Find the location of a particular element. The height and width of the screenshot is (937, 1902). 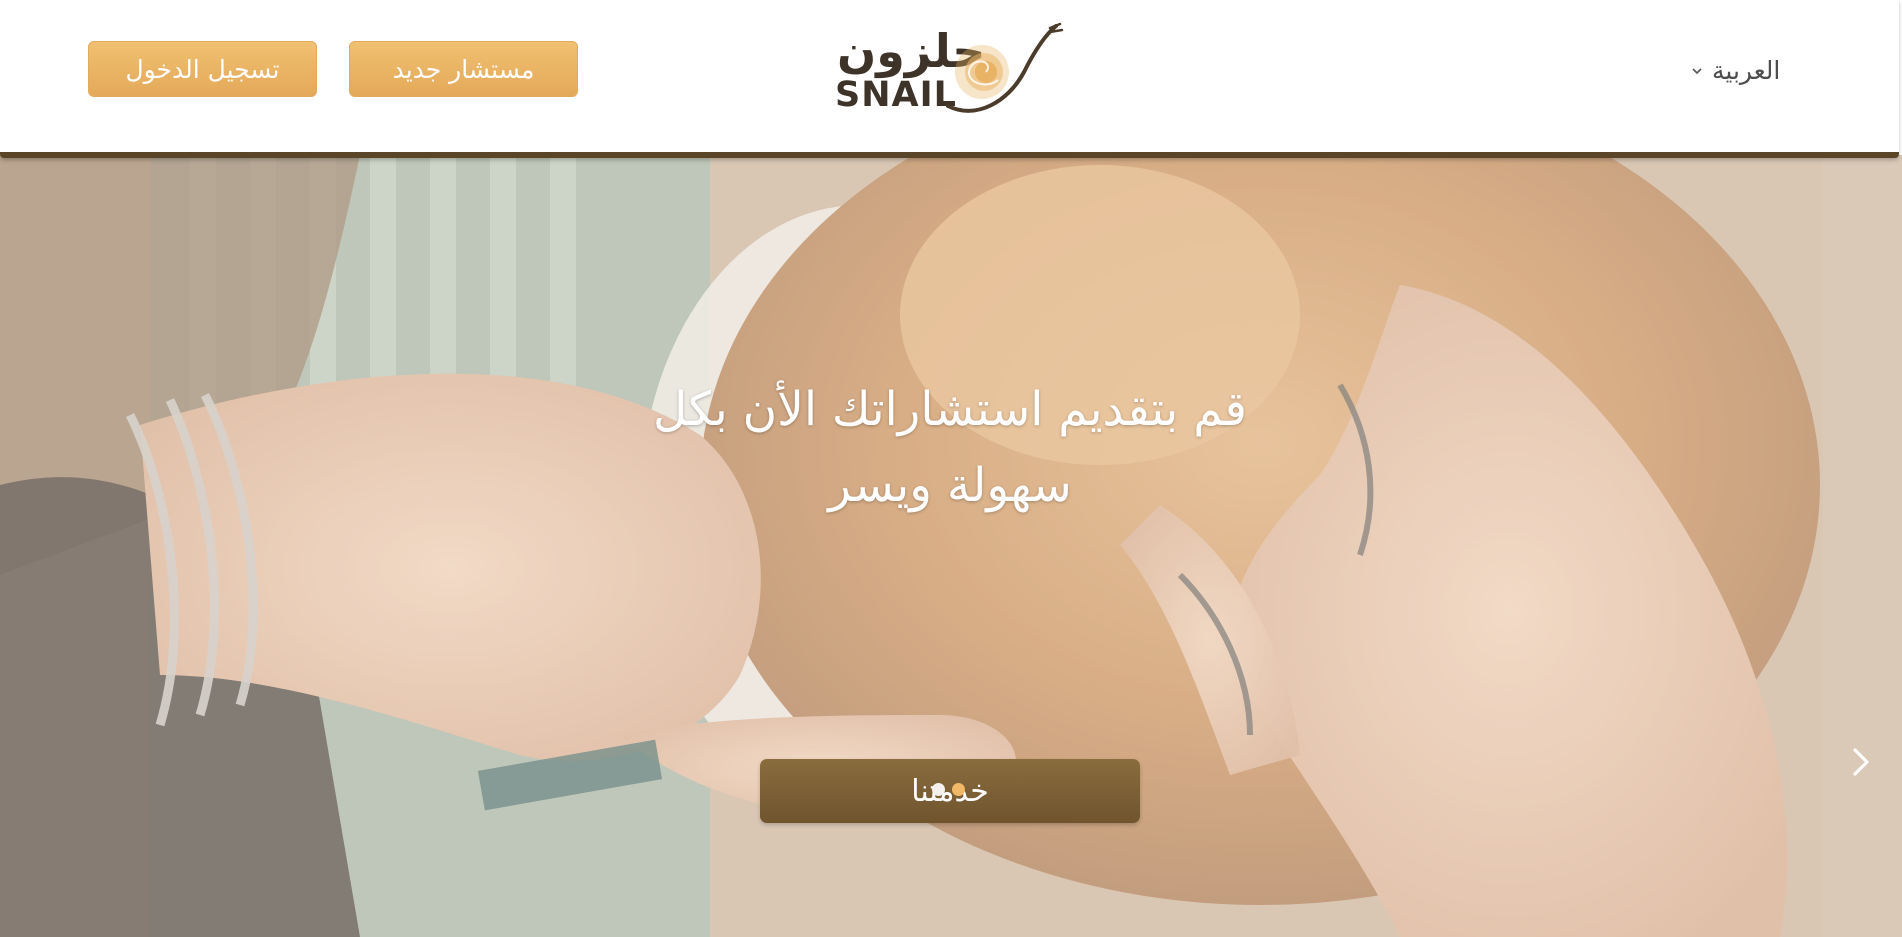

language-label: العربية is located at coordinates (1746, 70).